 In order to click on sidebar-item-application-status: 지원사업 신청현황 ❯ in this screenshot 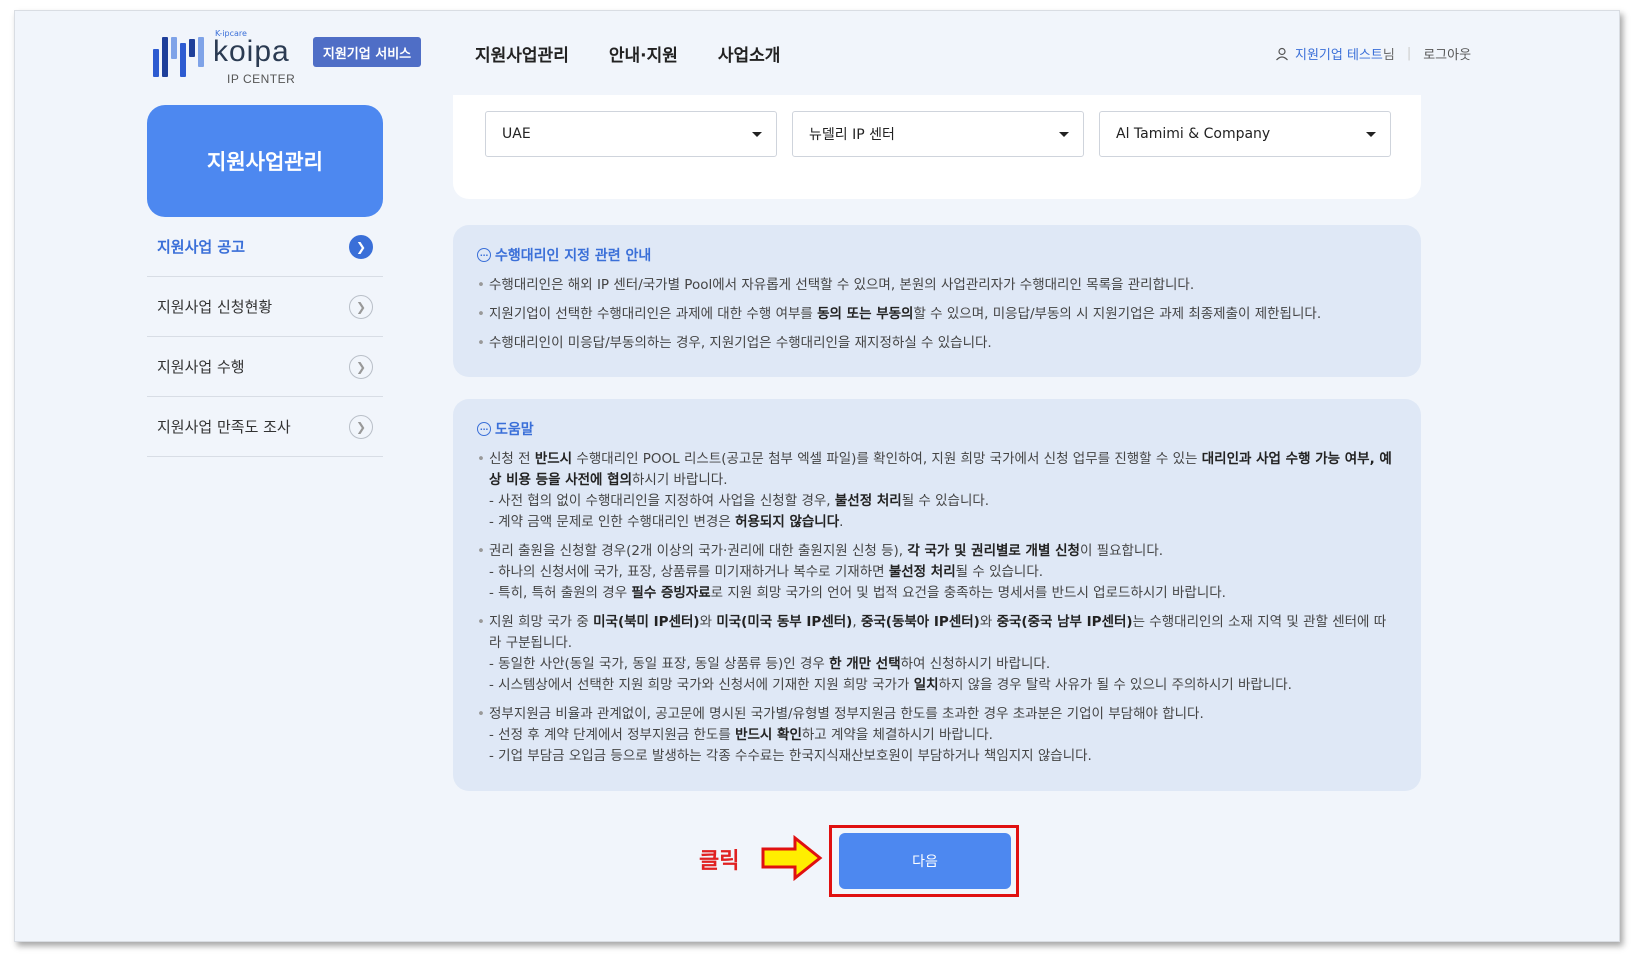, I will do `click(265, 307)`.